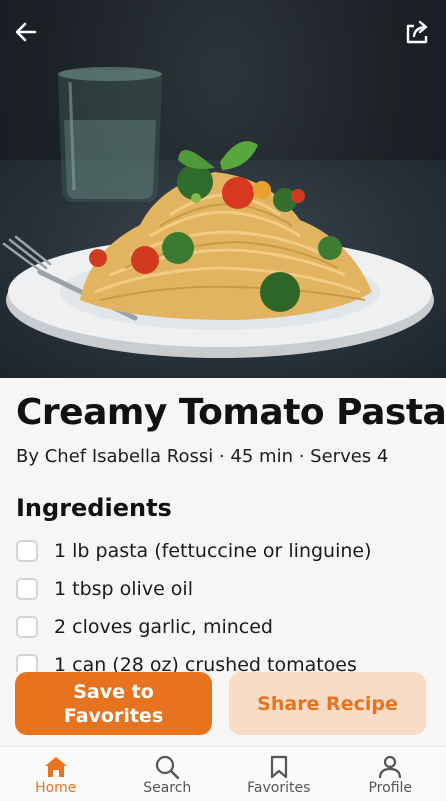 The height and width of the screenshot is (801, 446). What do you see at coordinates (218, 155) in the screenshot?
I see `basil` at bounding box center [218, 155].